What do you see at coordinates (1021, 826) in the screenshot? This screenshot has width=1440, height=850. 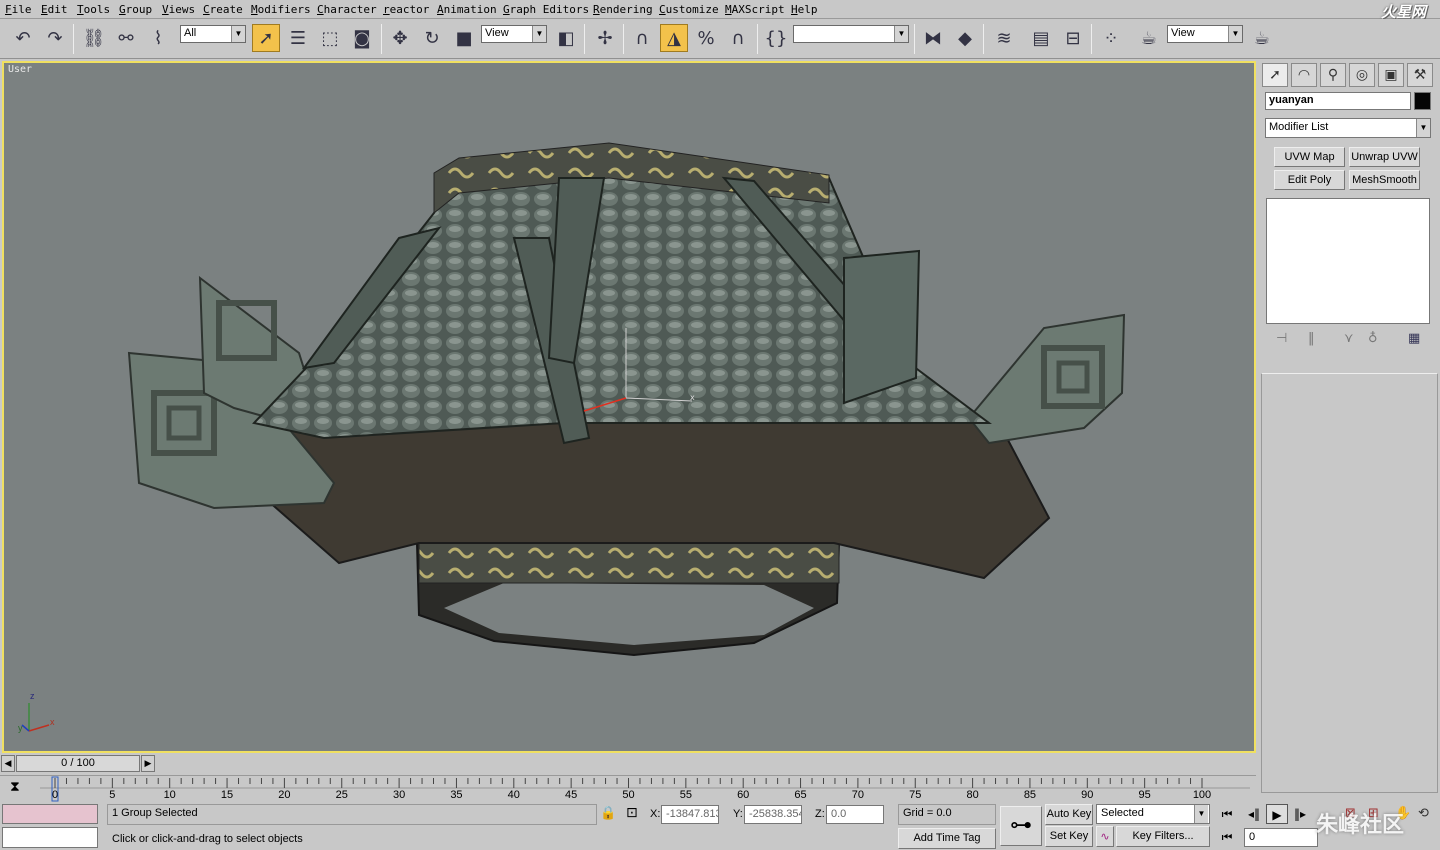 I see `set-key-icon: ⊶` at bounding box center [1021, 826].